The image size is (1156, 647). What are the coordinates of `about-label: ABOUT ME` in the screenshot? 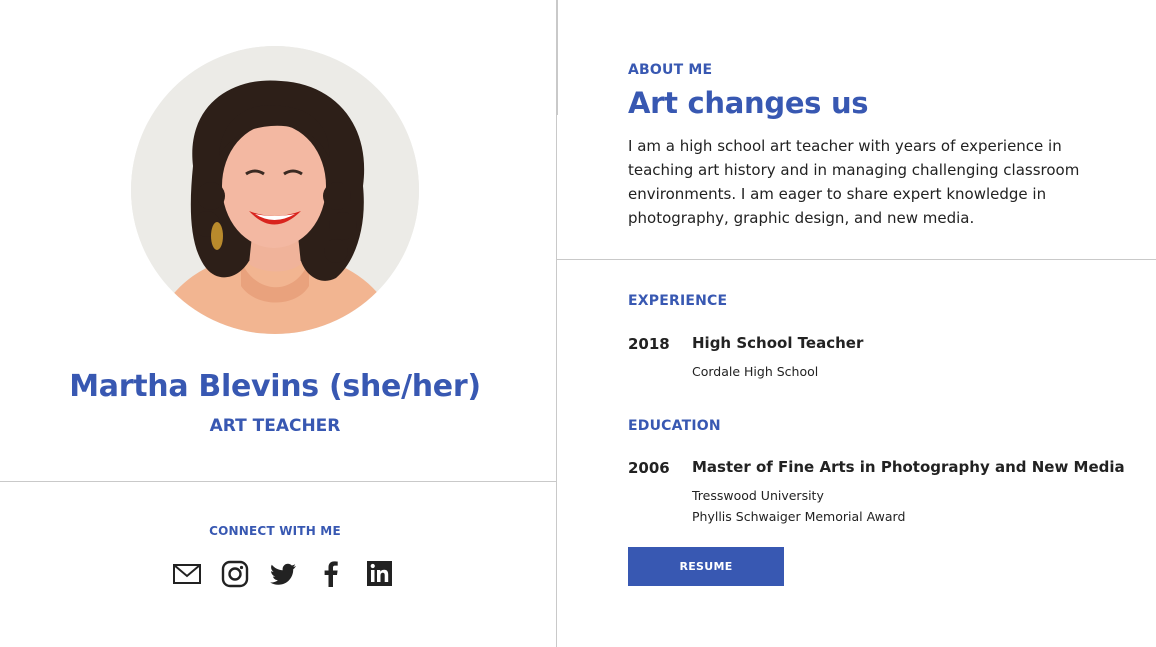 It's located at (670, 70).